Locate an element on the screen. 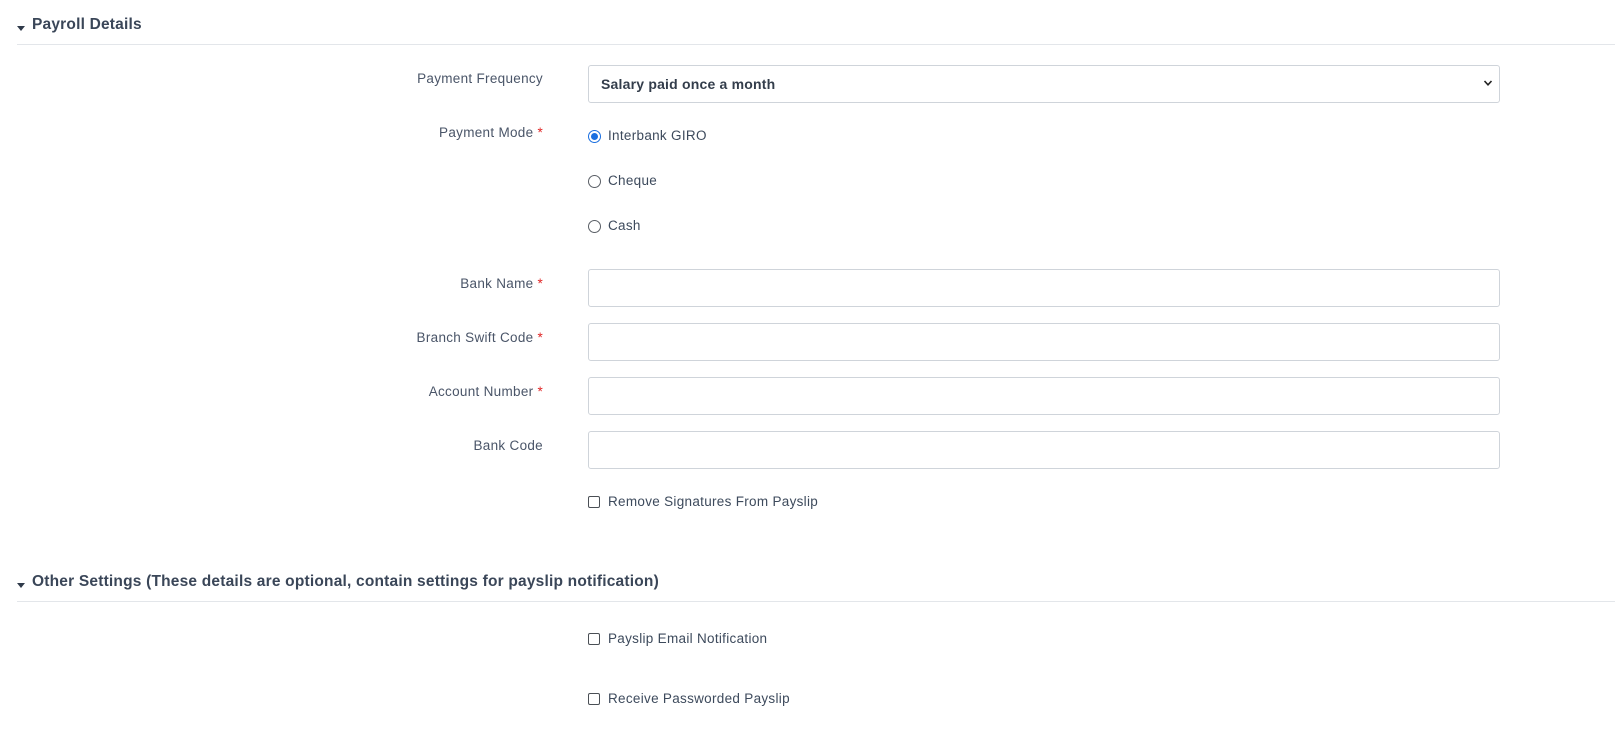 The width and height of the screenshot is (1615, 733). option-label: Cash is located at coordinates (624, 225).